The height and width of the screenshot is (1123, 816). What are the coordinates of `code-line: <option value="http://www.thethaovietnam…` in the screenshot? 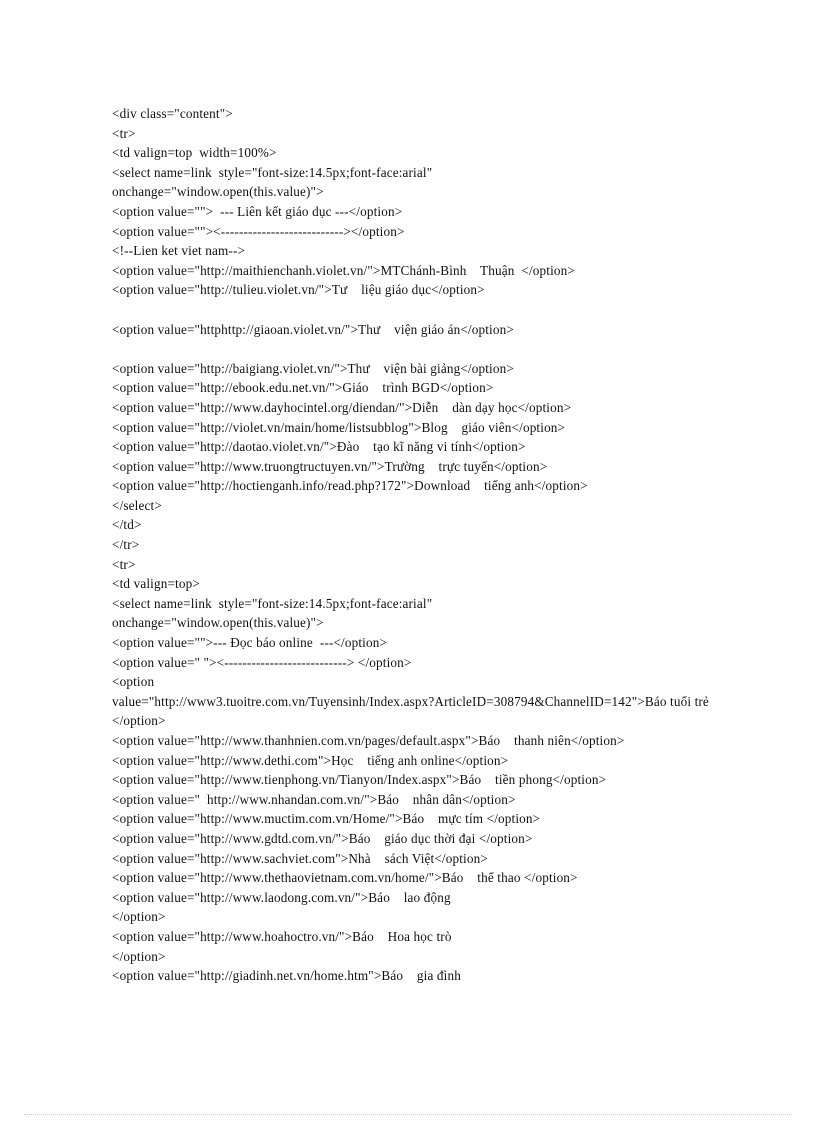 It's located at (345, 878).